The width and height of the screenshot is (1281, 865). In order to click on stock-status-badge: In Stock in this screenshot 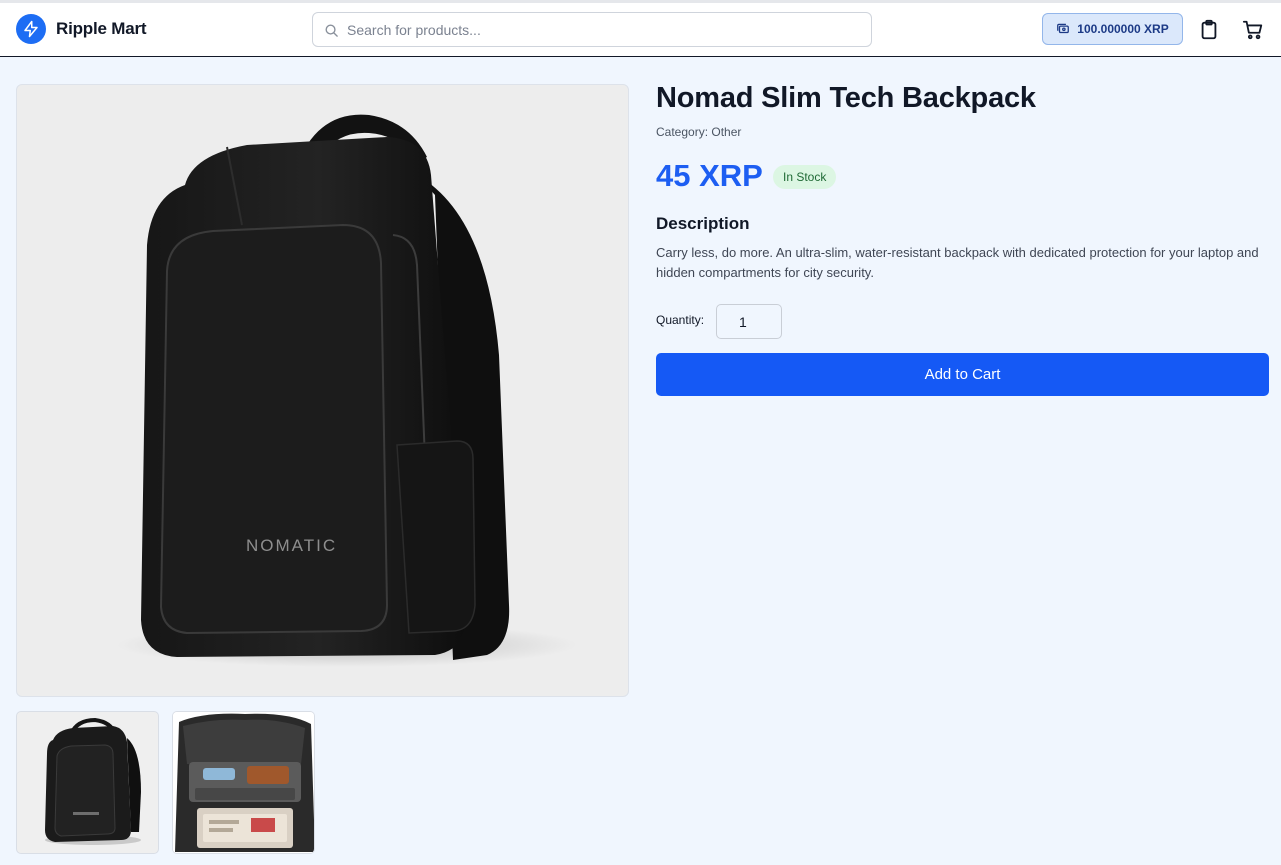, I will do `click(805, 177)`.